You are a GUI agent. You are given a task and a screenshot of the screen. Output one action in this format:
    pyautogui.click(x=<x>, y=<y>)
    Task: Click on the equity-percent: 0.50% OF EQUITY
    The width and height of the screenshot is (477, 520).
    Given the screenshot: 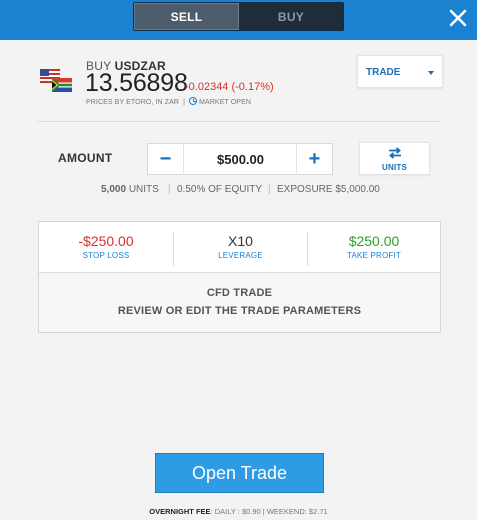 What is the action you would take?
    pyautogui.click(x=220, y=189)
    